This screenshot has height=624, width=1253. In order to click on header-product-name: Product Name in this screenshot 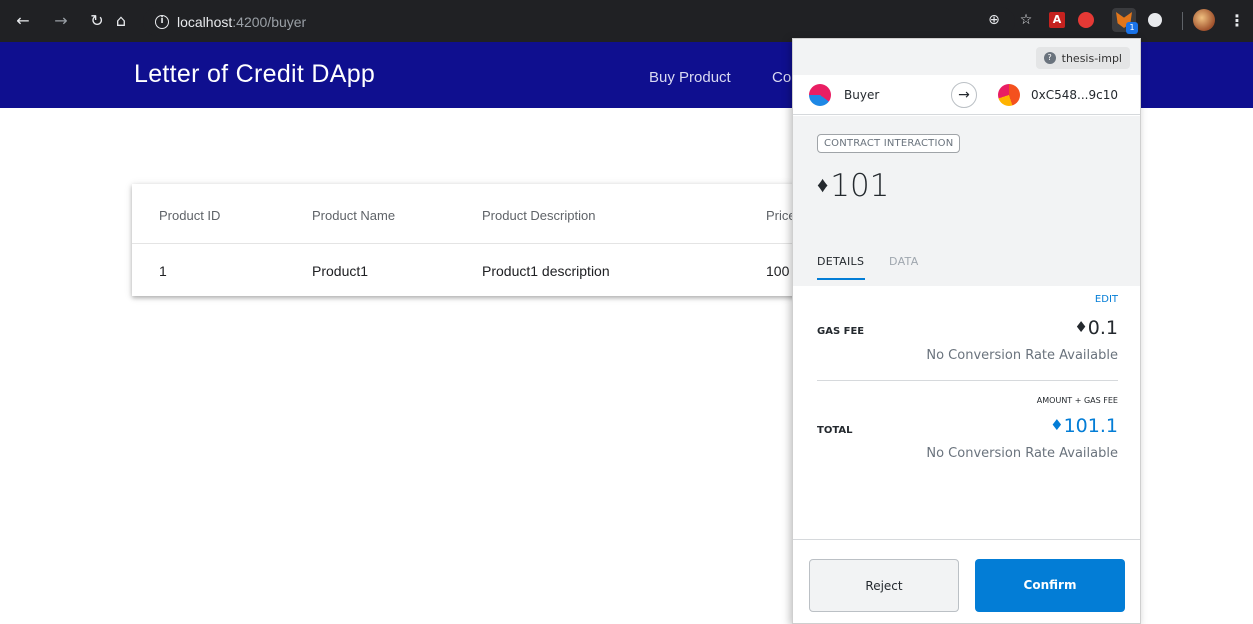, I will do `click(354, 215)`.